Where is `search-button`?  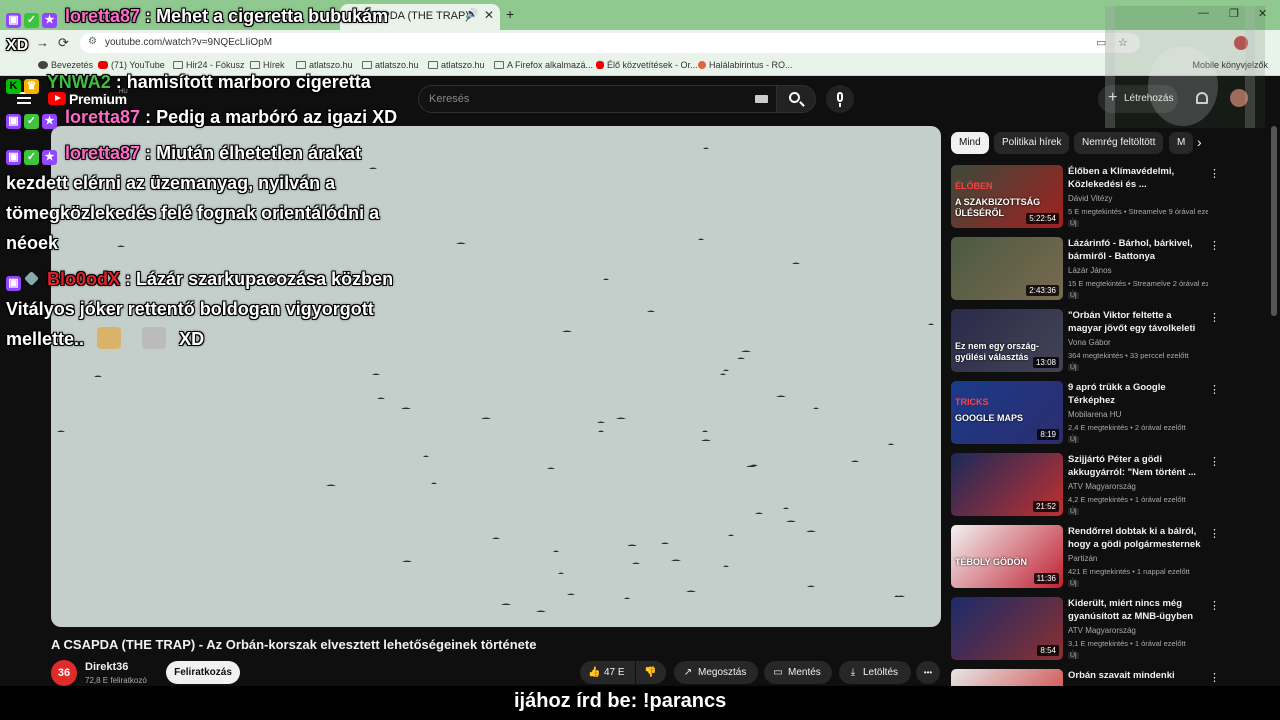
search-button is located at coordinates (796, 99).